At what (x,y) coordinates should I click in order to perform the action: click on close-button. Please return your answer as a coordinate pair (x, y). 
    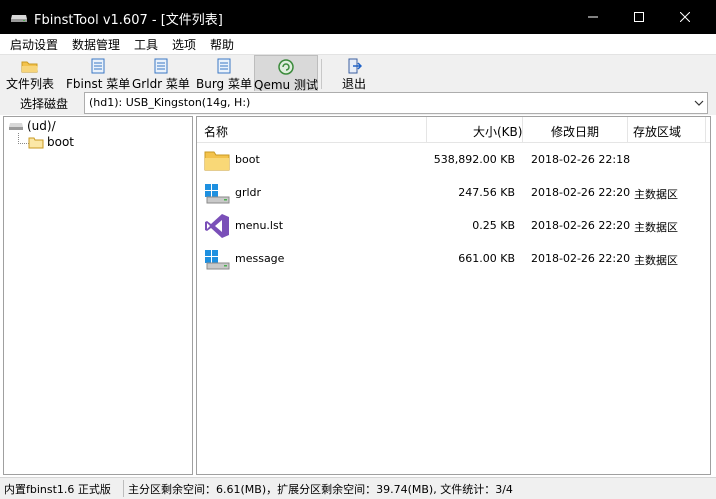
    Looking at the image, I should click on (685, 17).